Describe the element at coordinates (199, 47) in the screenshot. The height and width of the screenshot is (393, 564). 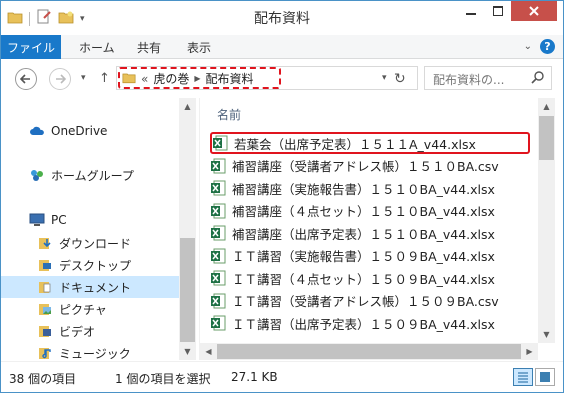
I see `tab-view: 表示` at that location.